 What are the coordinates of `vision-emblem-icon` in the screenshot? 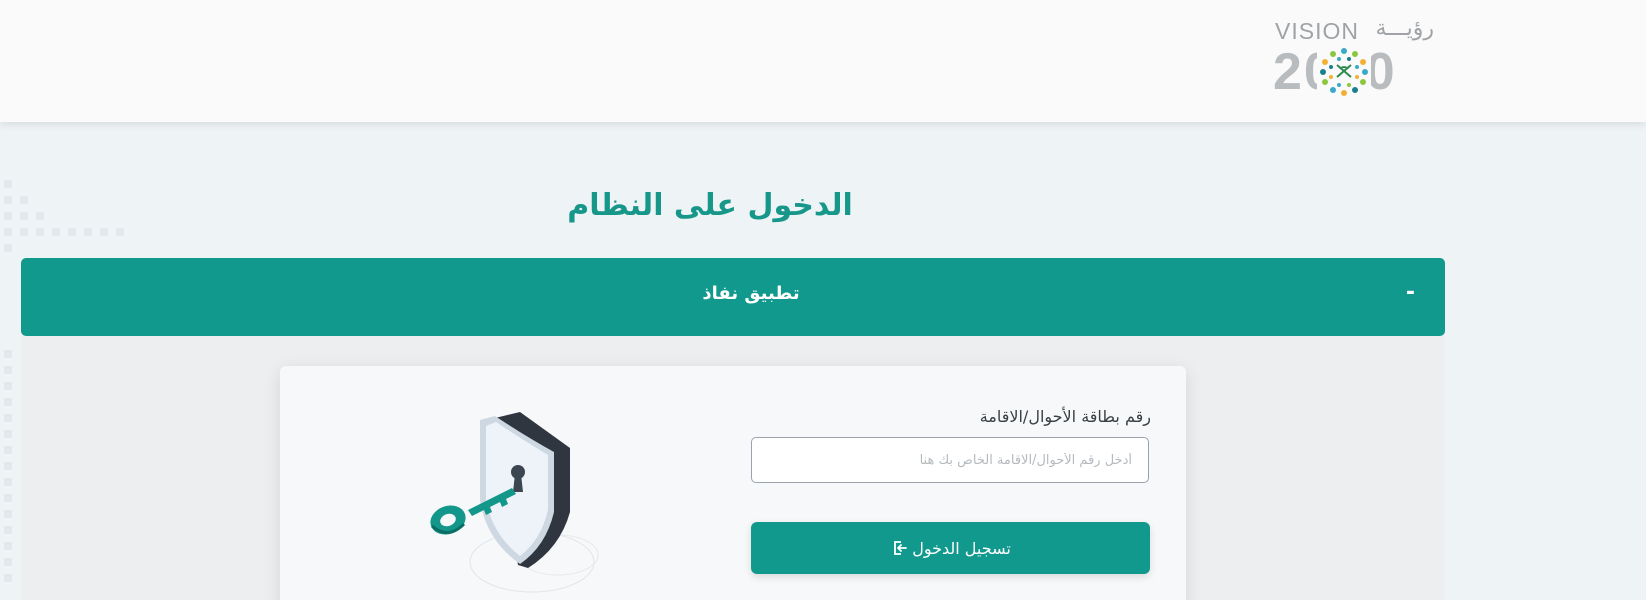 It's located at (1344, 72).